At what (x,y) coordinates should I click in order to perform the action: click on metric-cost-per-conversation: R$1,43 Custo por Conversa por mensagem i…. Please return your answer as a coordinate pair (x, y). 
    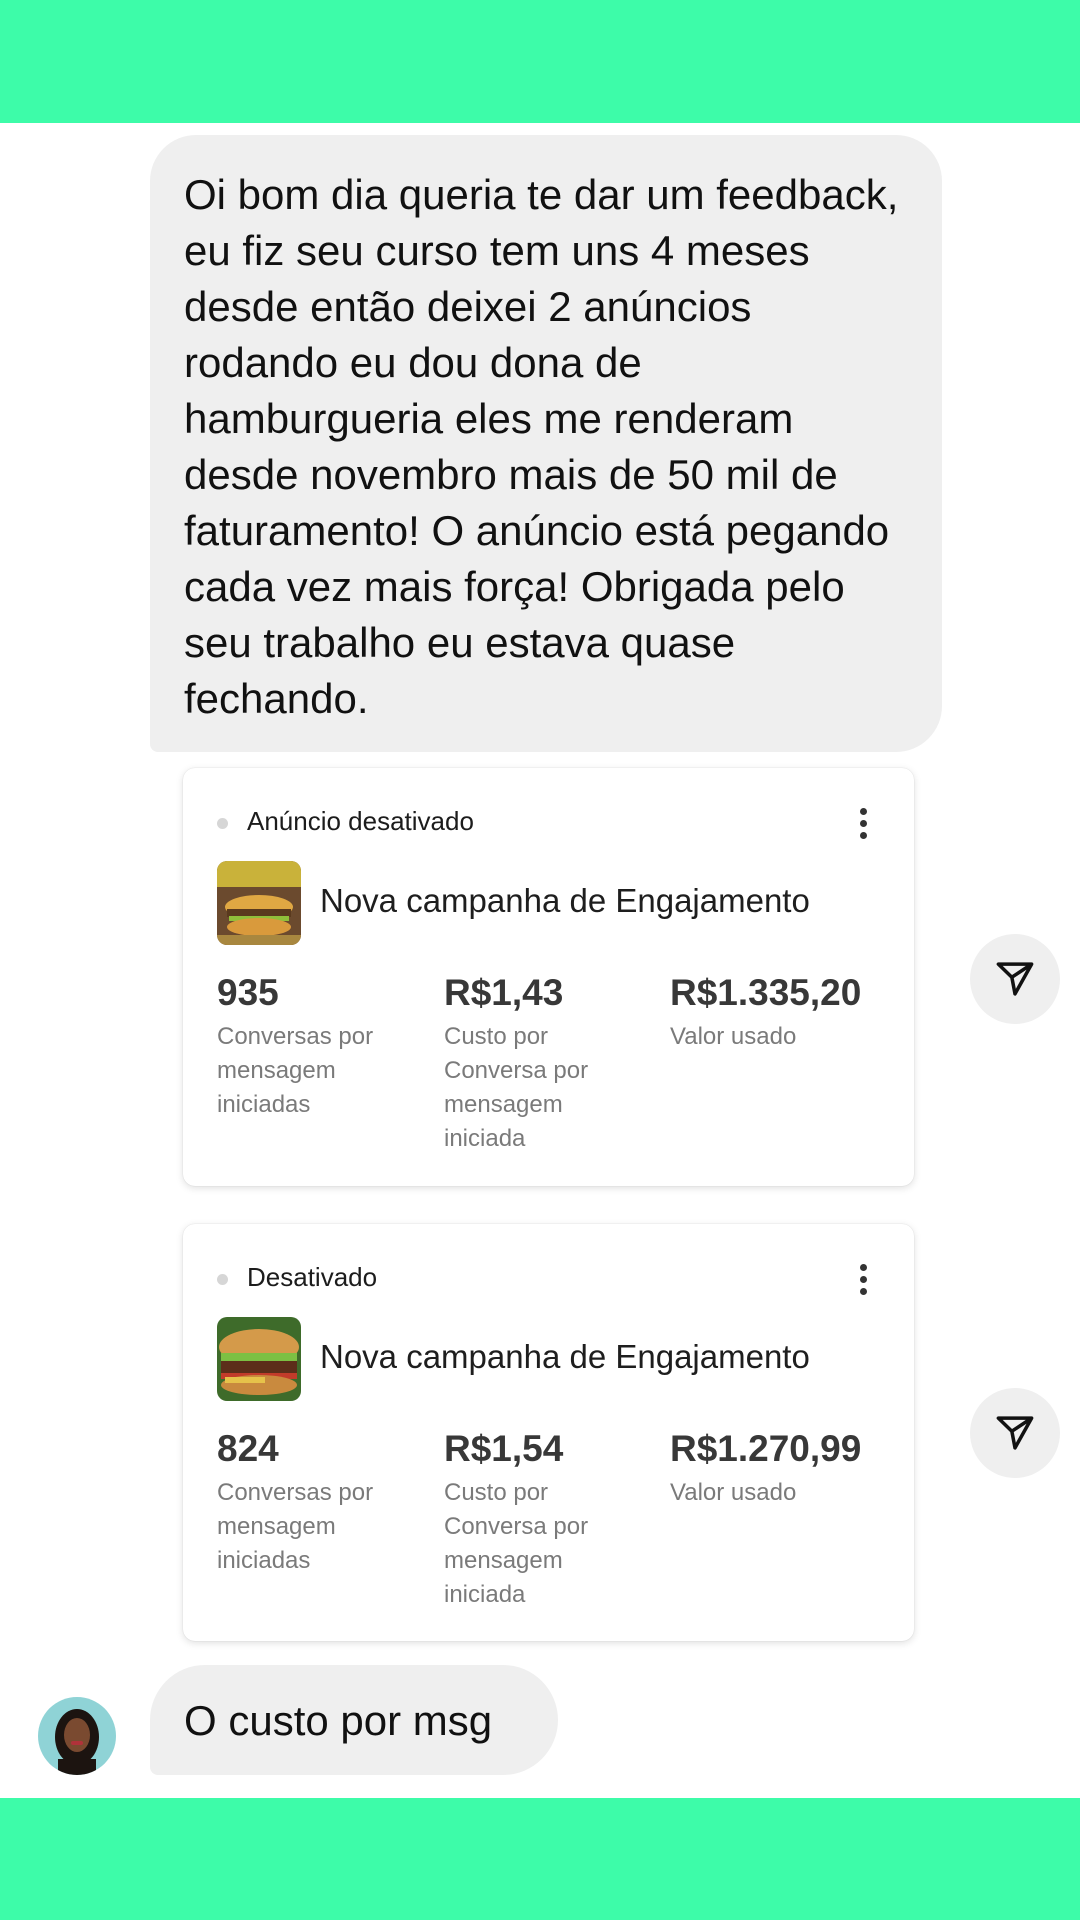
    Looking at the image, I should click on (539, 1062).